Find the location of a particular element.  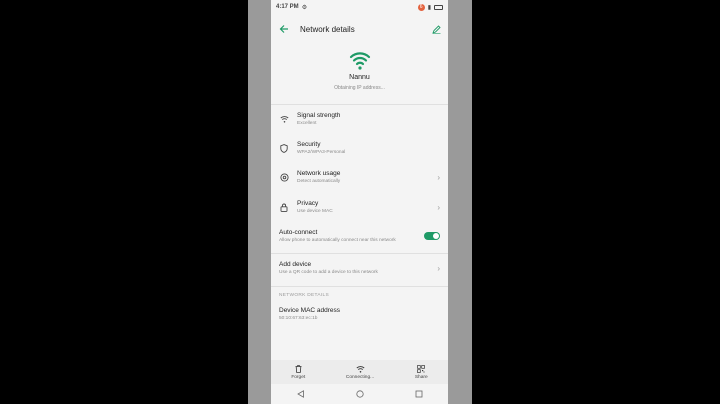

battery-icon is located at coordinates (438, 7).